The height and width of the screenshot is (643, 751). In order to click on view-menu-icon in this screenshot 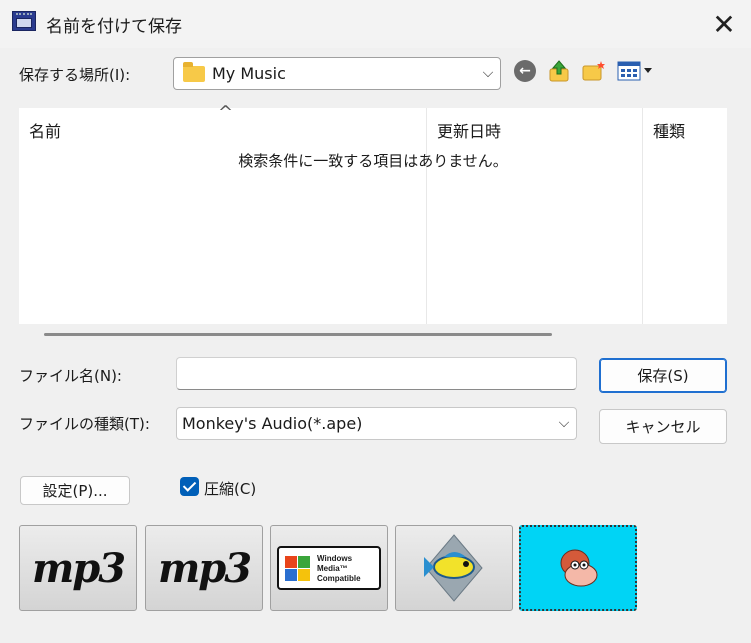, I will do `click(637, 71)`.